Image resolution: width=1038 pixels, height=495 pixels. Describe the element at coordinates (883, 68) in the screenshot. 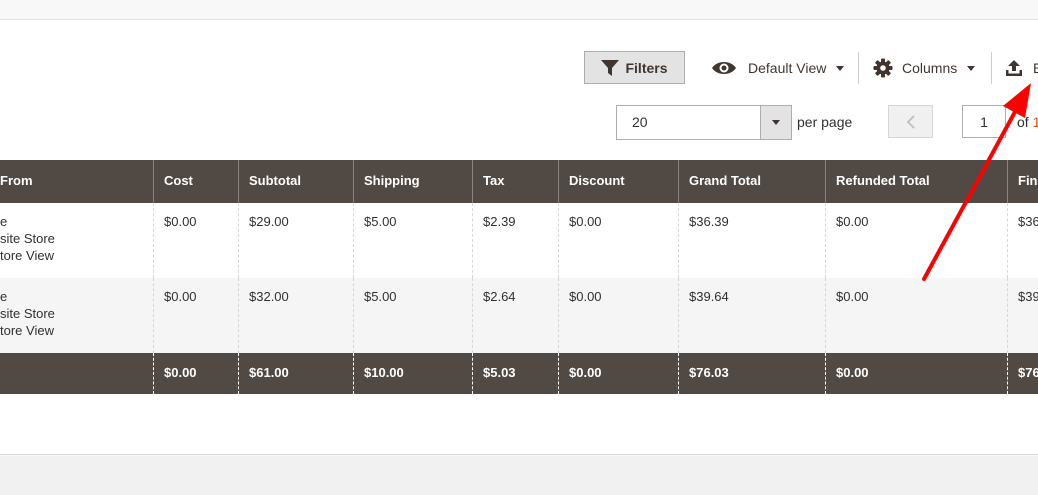

I see `gear-icon` at that location.